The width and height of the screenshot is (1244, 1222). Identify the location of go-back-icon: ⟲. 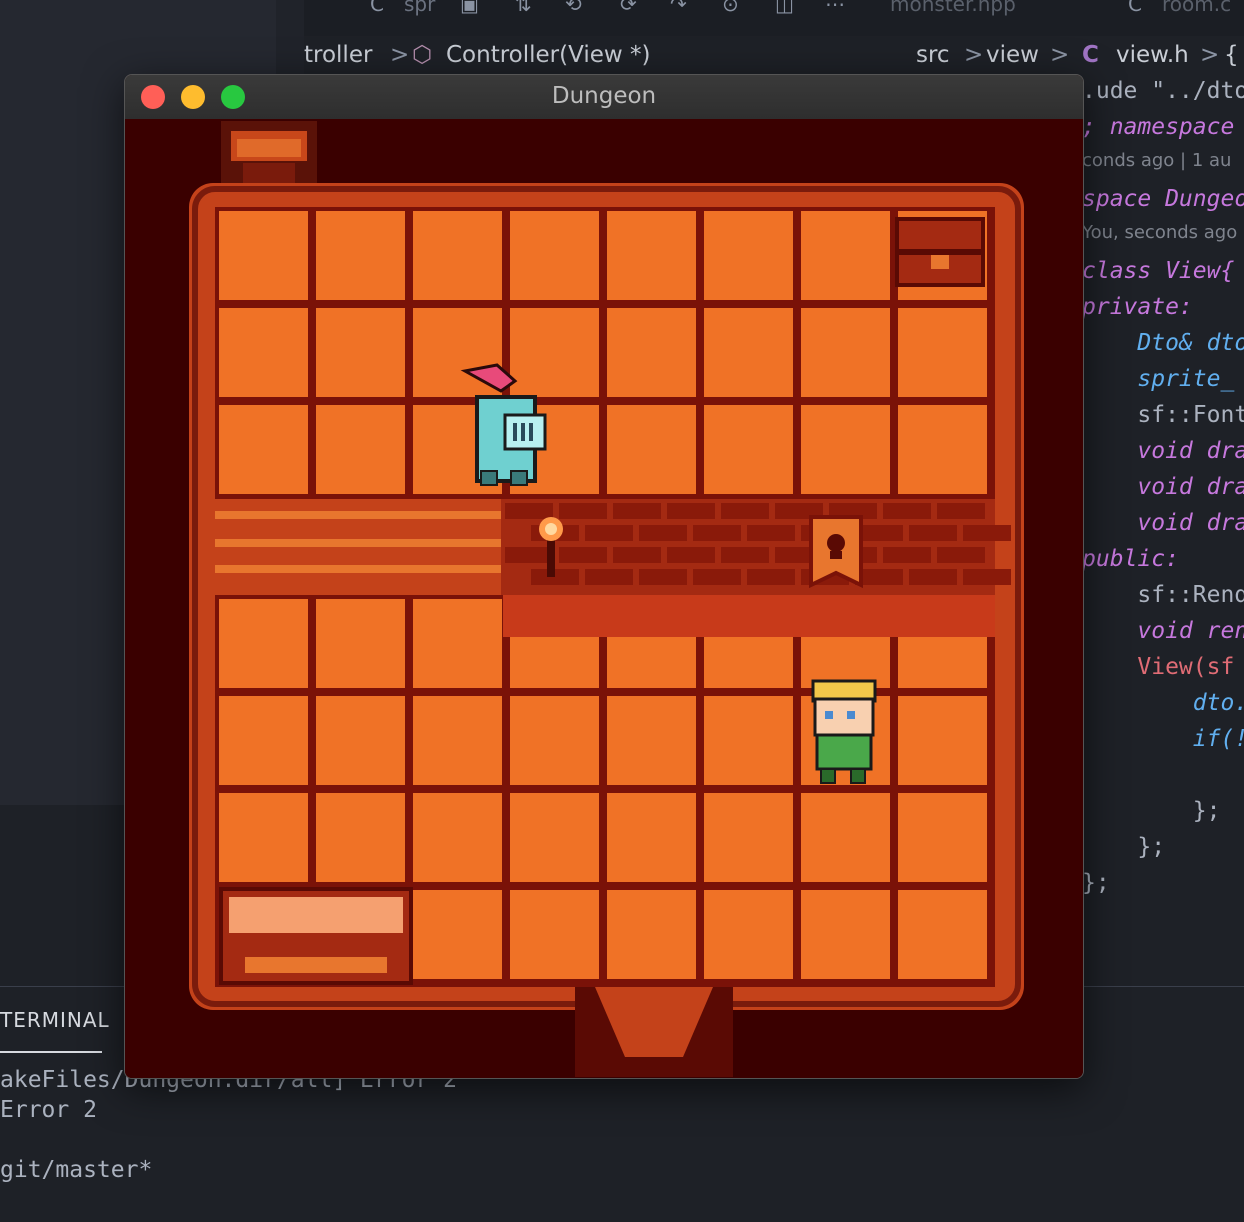
(573, 8).